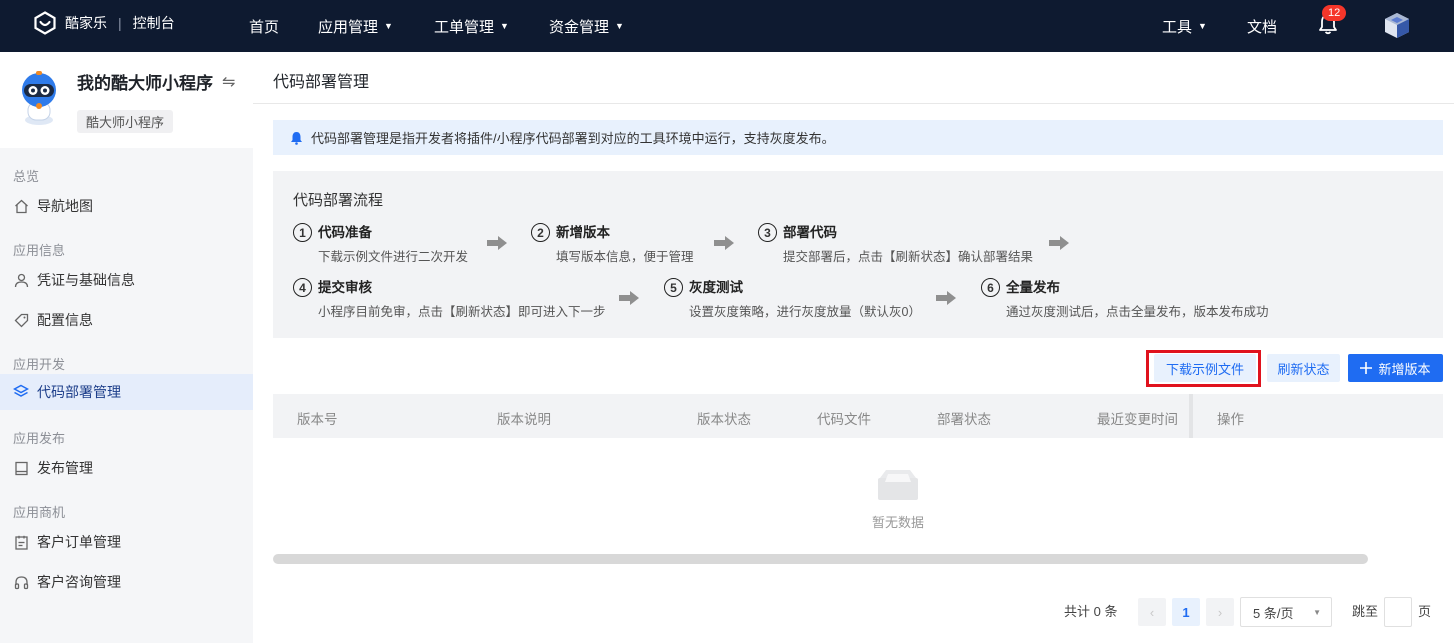 The width and height of the screenshot is (1454, 643). What do you see at coordinates (21, 320) in the screenshot?
I see `tag-icon` at bounding box center [21, 320].